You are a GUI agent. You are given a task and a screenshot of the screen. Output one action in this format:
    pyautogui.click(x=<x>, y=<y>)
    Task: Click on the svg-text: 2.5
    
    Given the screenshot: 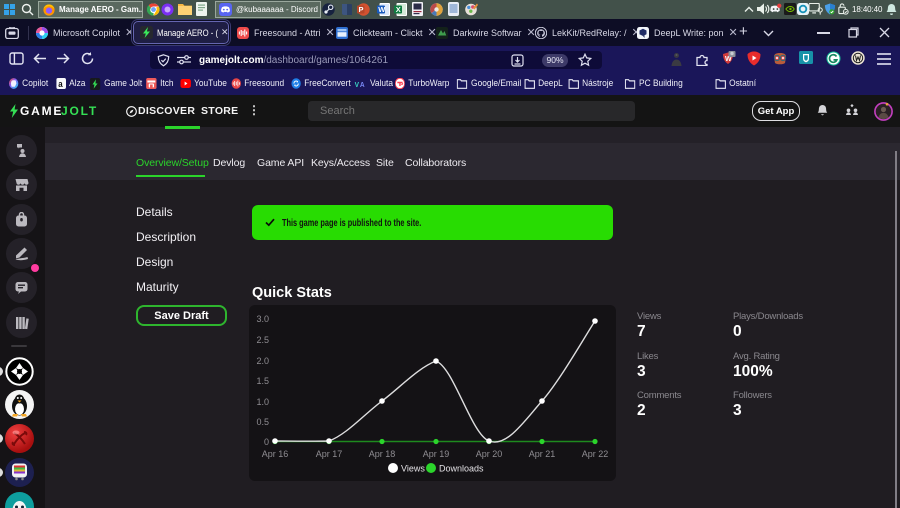 What is the action you would take?
    pyautogui.click(x=262, y=340)
    